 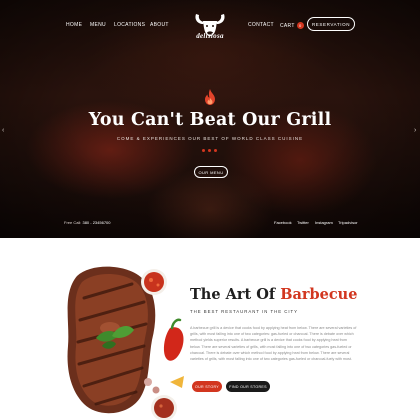 I want to click on steak-image, so click(x=125, y=343).